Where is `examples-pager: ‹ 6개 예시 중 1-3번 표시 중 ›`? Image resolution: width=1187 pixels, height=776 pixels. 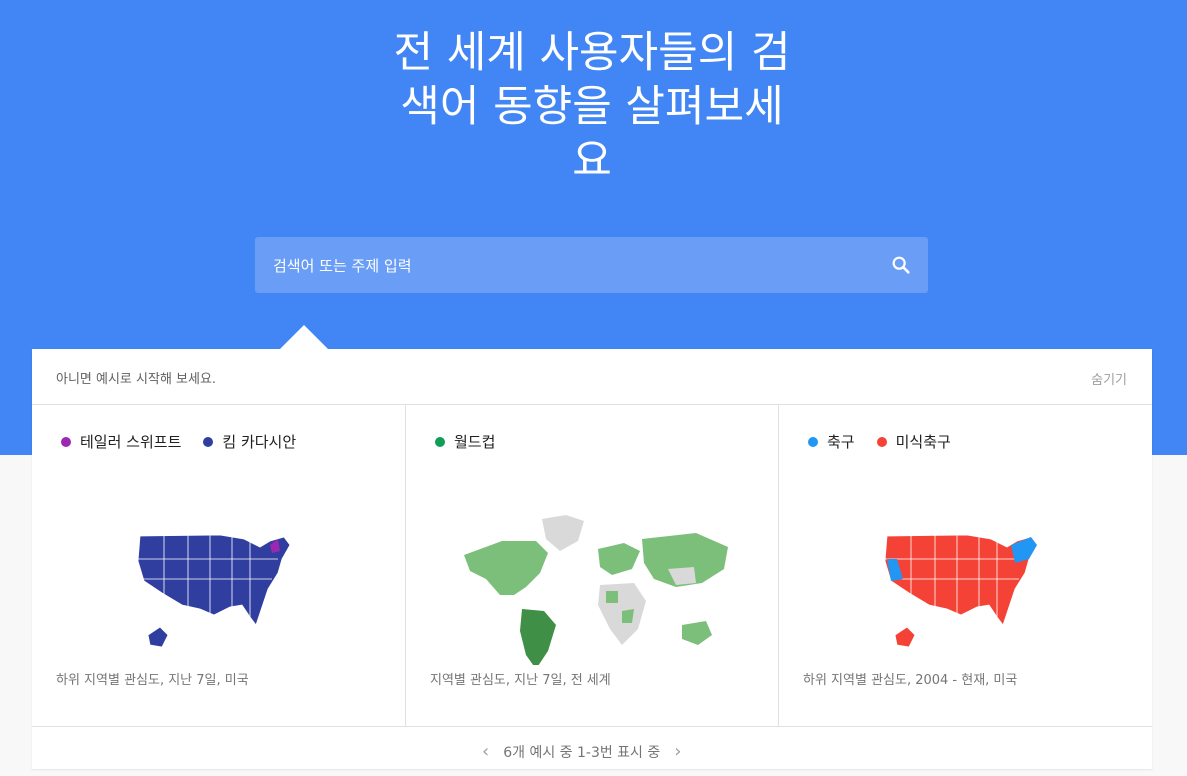 examples-pager: ‹ 6개 예시 중 1-3번 표시 중 › is located at coordinates (581, 751).